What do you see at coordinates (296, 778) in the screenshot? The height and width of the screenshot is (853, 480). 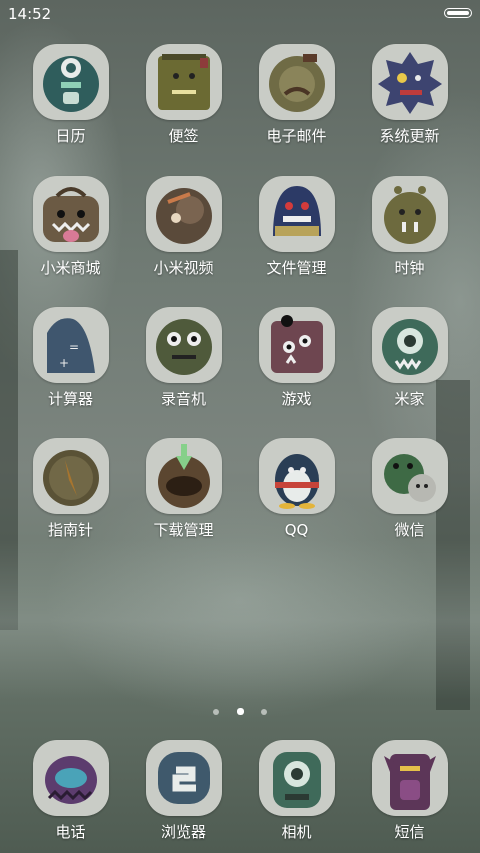 I see `camera-monster-icon` at bounding box center [296, 778].